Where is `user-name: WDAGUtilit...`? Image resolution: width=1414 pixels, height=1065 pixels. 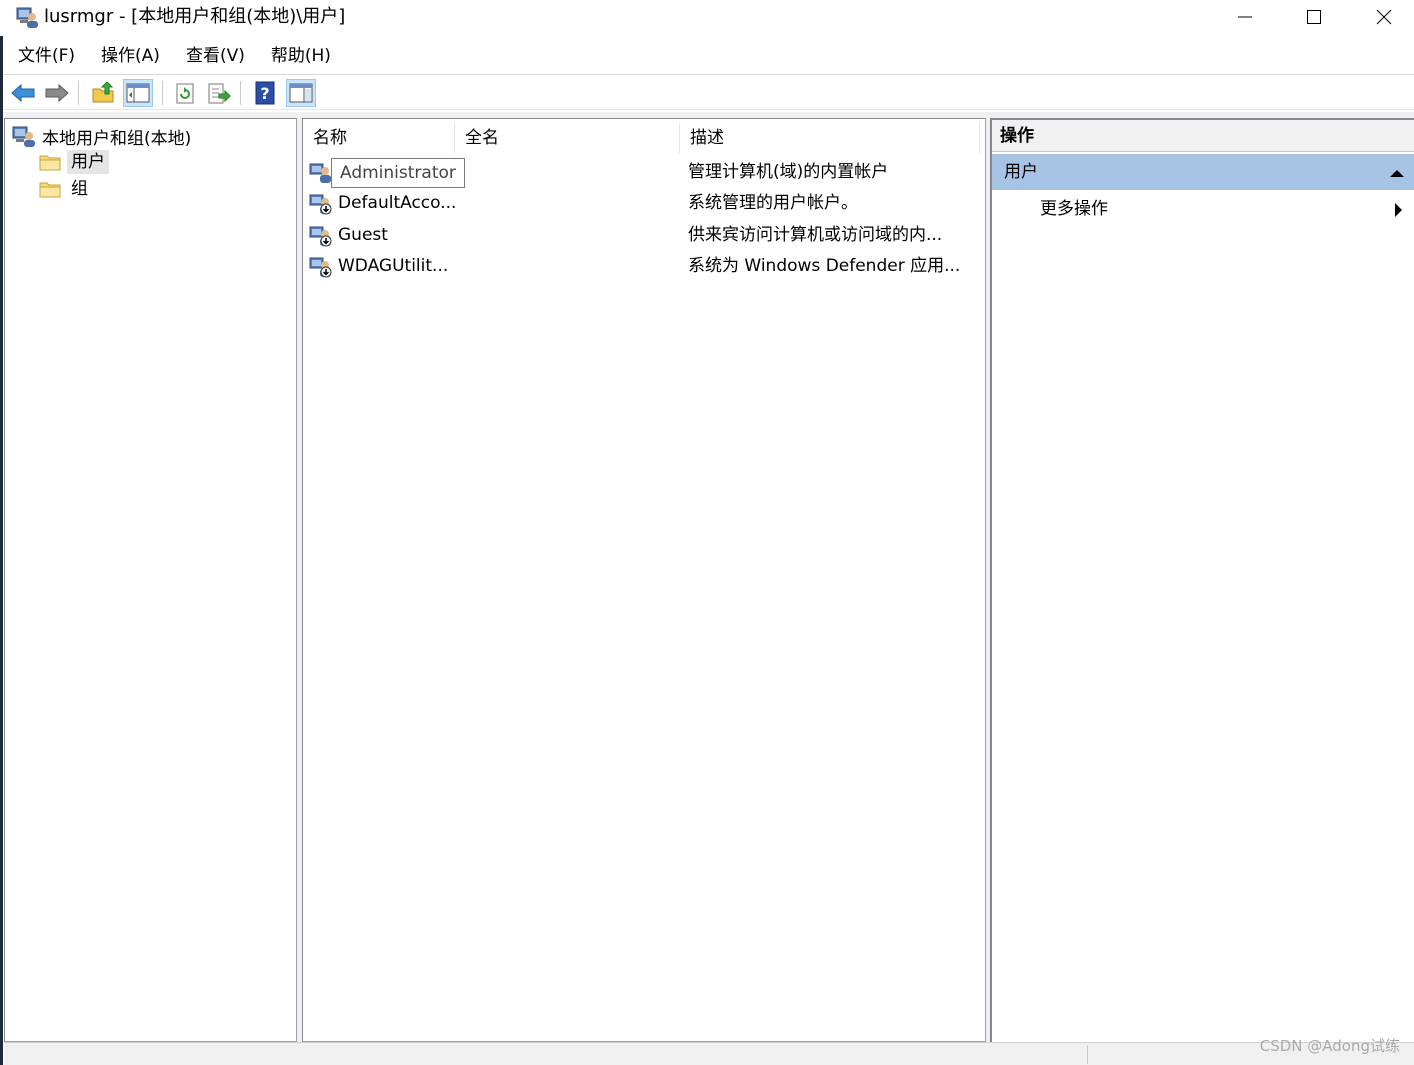
user-name: WDAGUtilit... is located at coordinates (393, 266).